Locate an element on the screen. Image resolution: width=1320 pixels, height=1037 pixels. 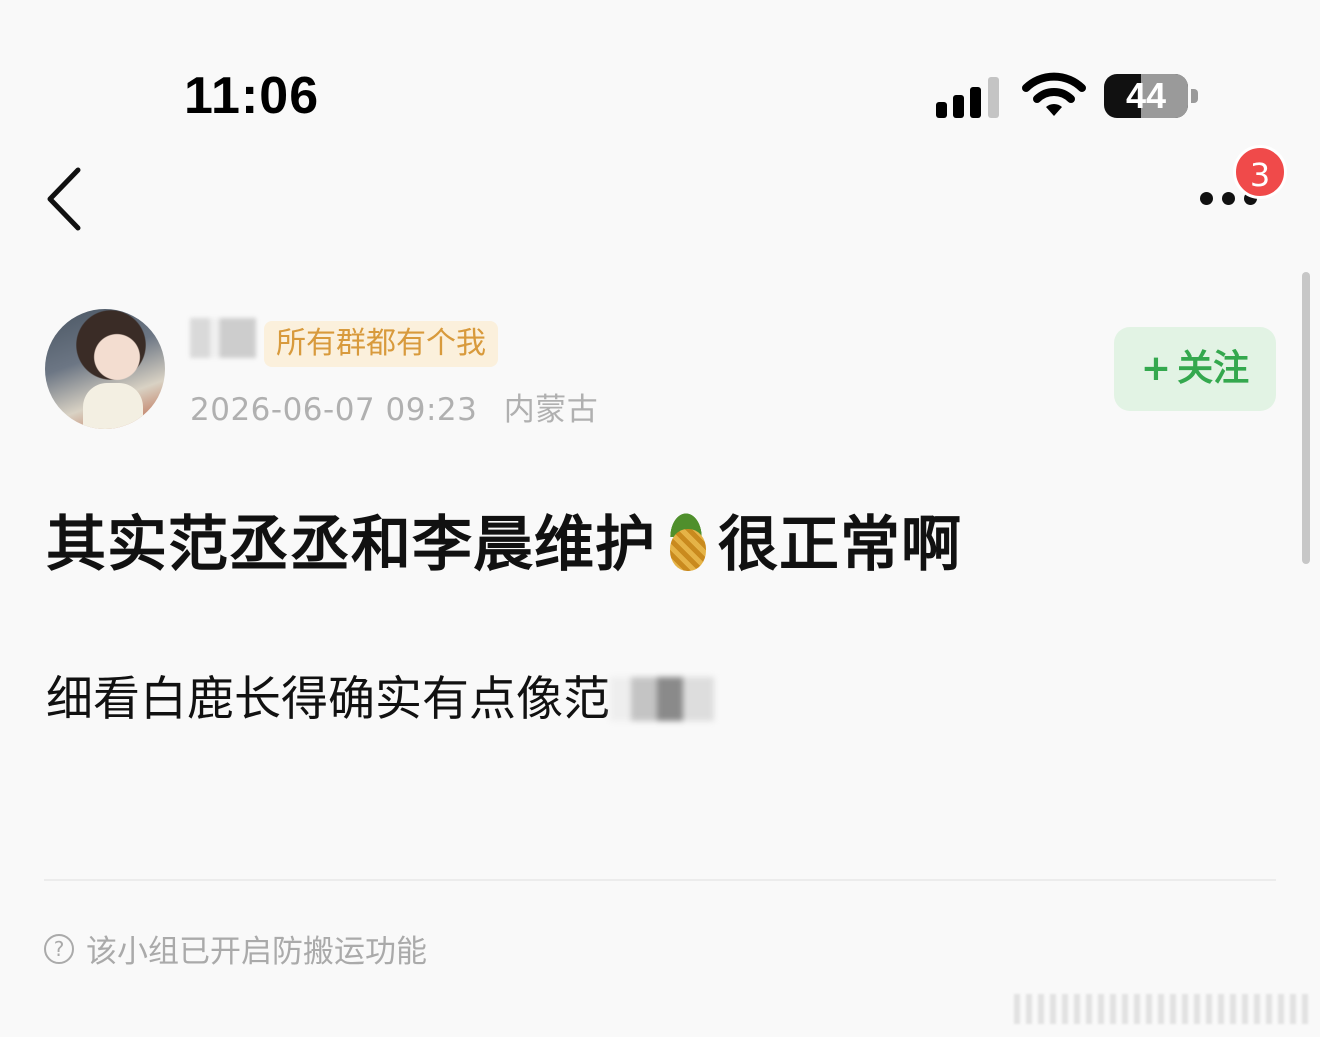
notice-text: 该小组已开启防搬运功能 is located at coordinates (256, 952).